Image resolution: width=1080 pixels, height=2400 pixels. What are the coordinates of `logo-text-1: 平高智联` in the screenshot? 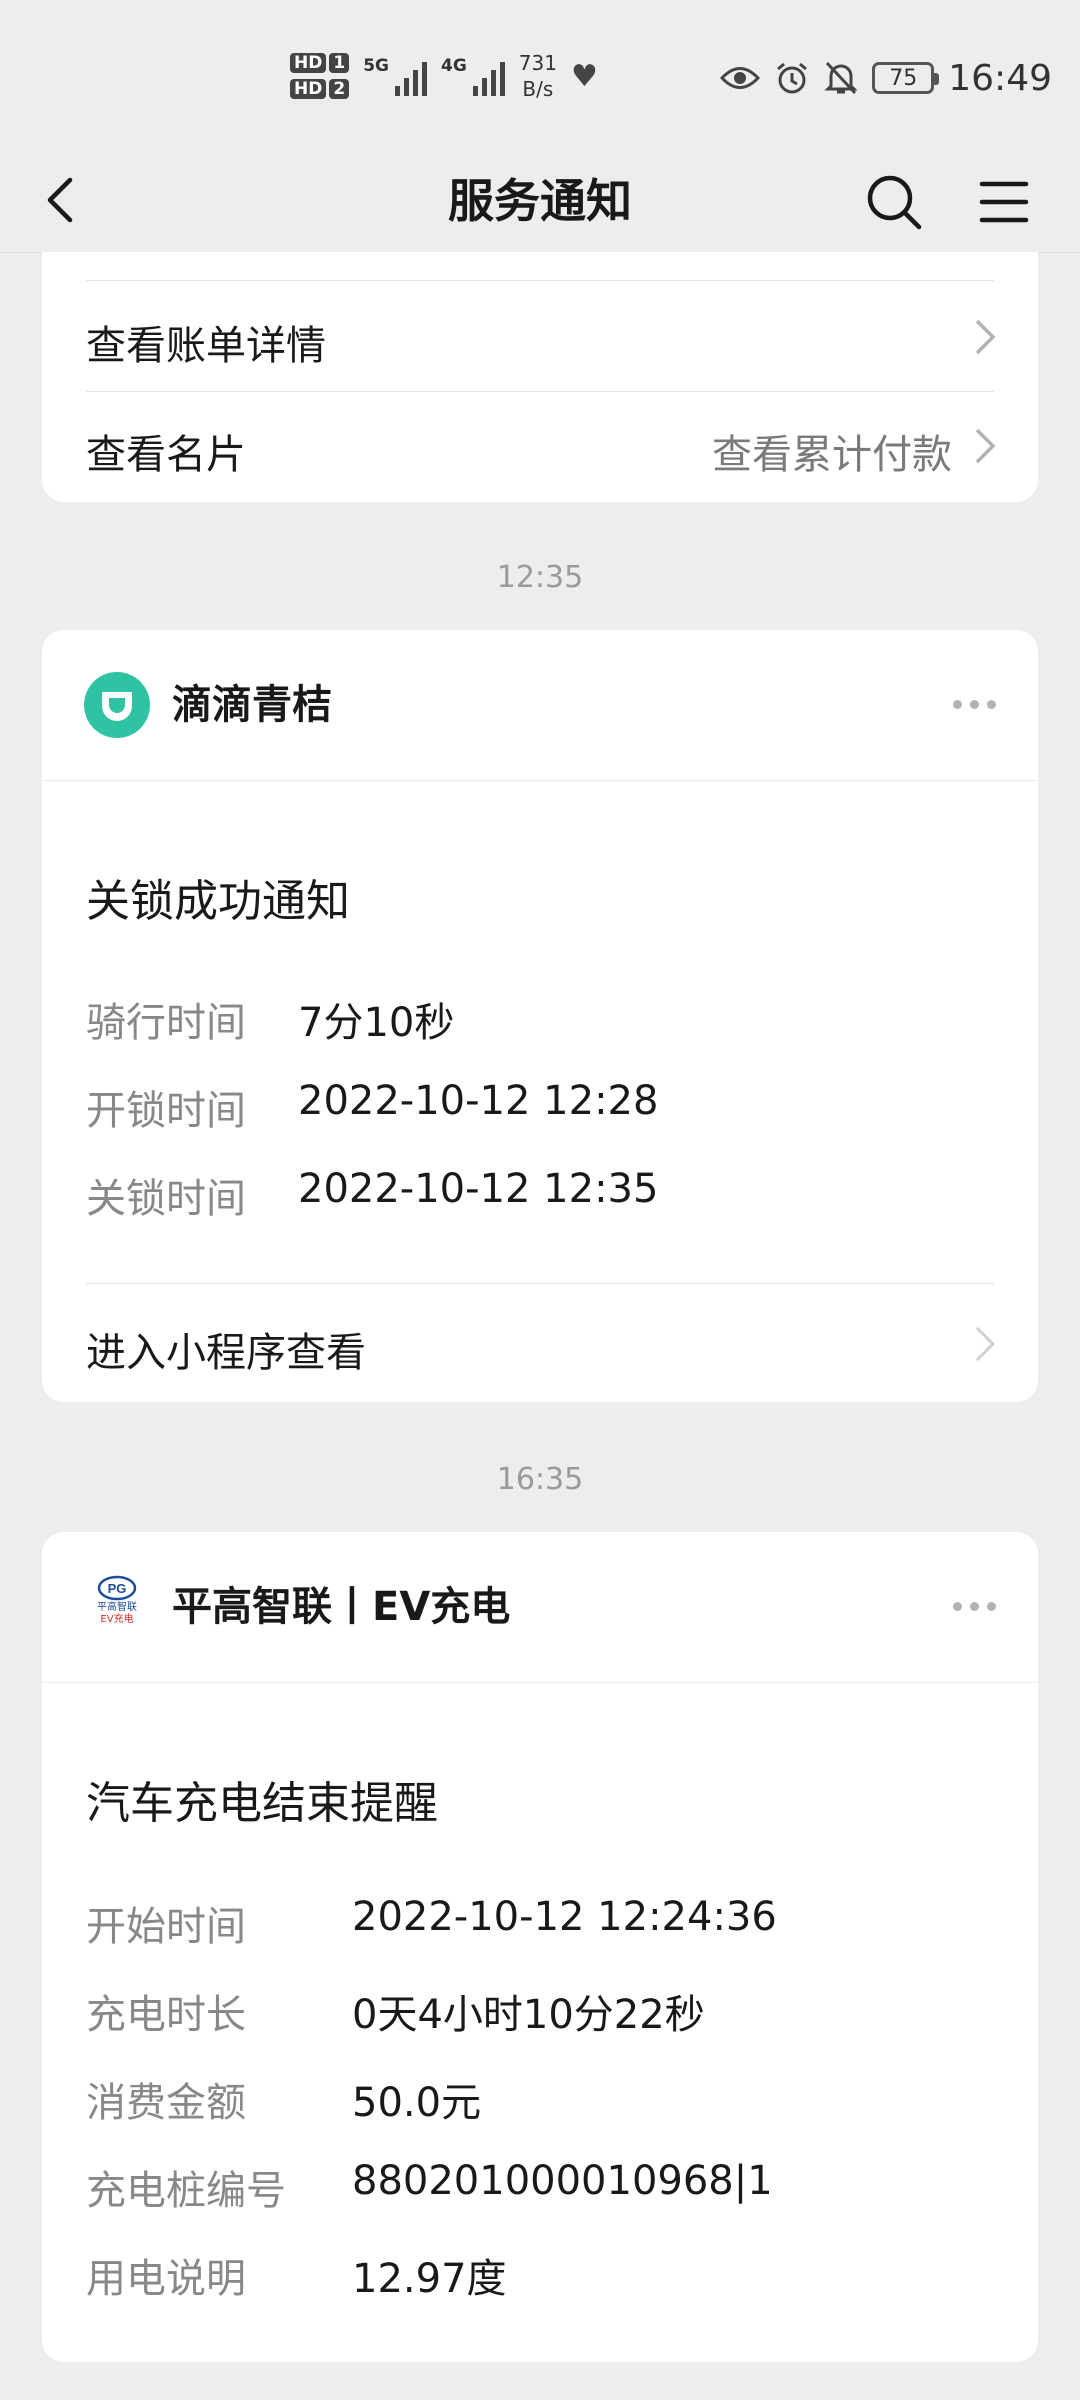 It's located at (117, 1607).